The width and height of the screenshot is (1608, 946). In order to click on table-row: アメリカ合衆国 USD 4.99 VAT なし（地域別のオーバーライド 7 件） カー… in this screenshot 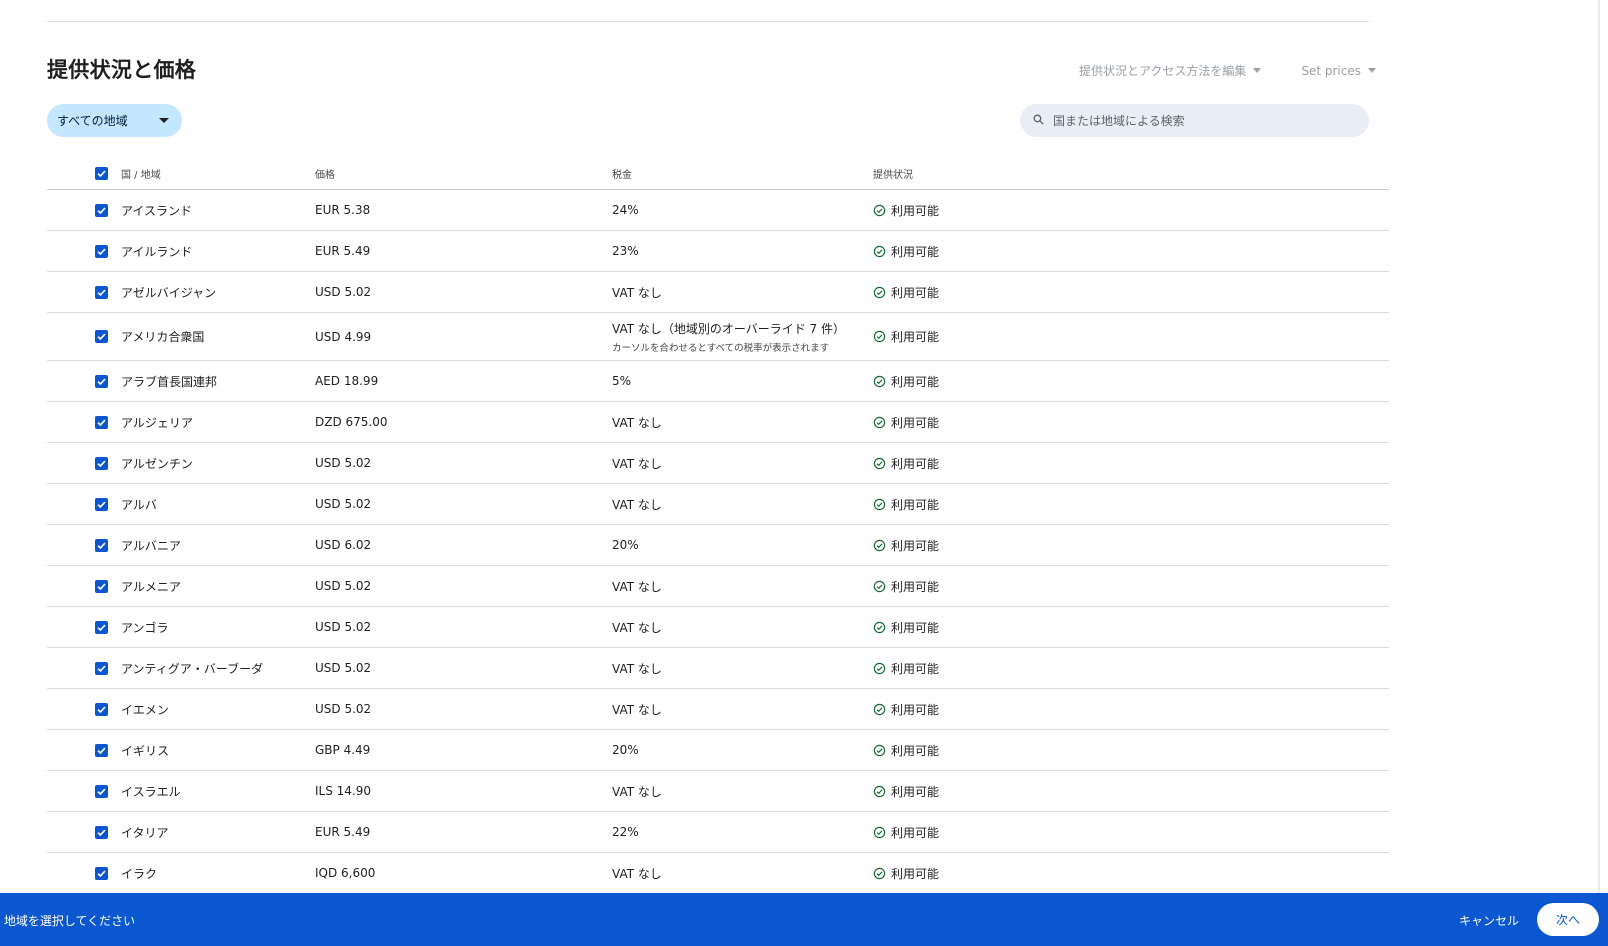, I will do `click(718, 337)`.